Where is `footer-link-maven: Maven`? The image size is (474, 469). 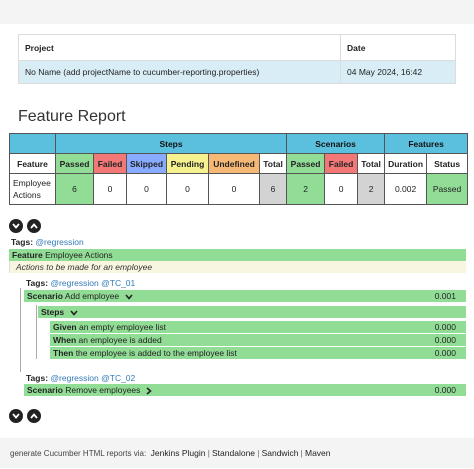
footer-link-maven: Maven is located at coordinates (318, 453).